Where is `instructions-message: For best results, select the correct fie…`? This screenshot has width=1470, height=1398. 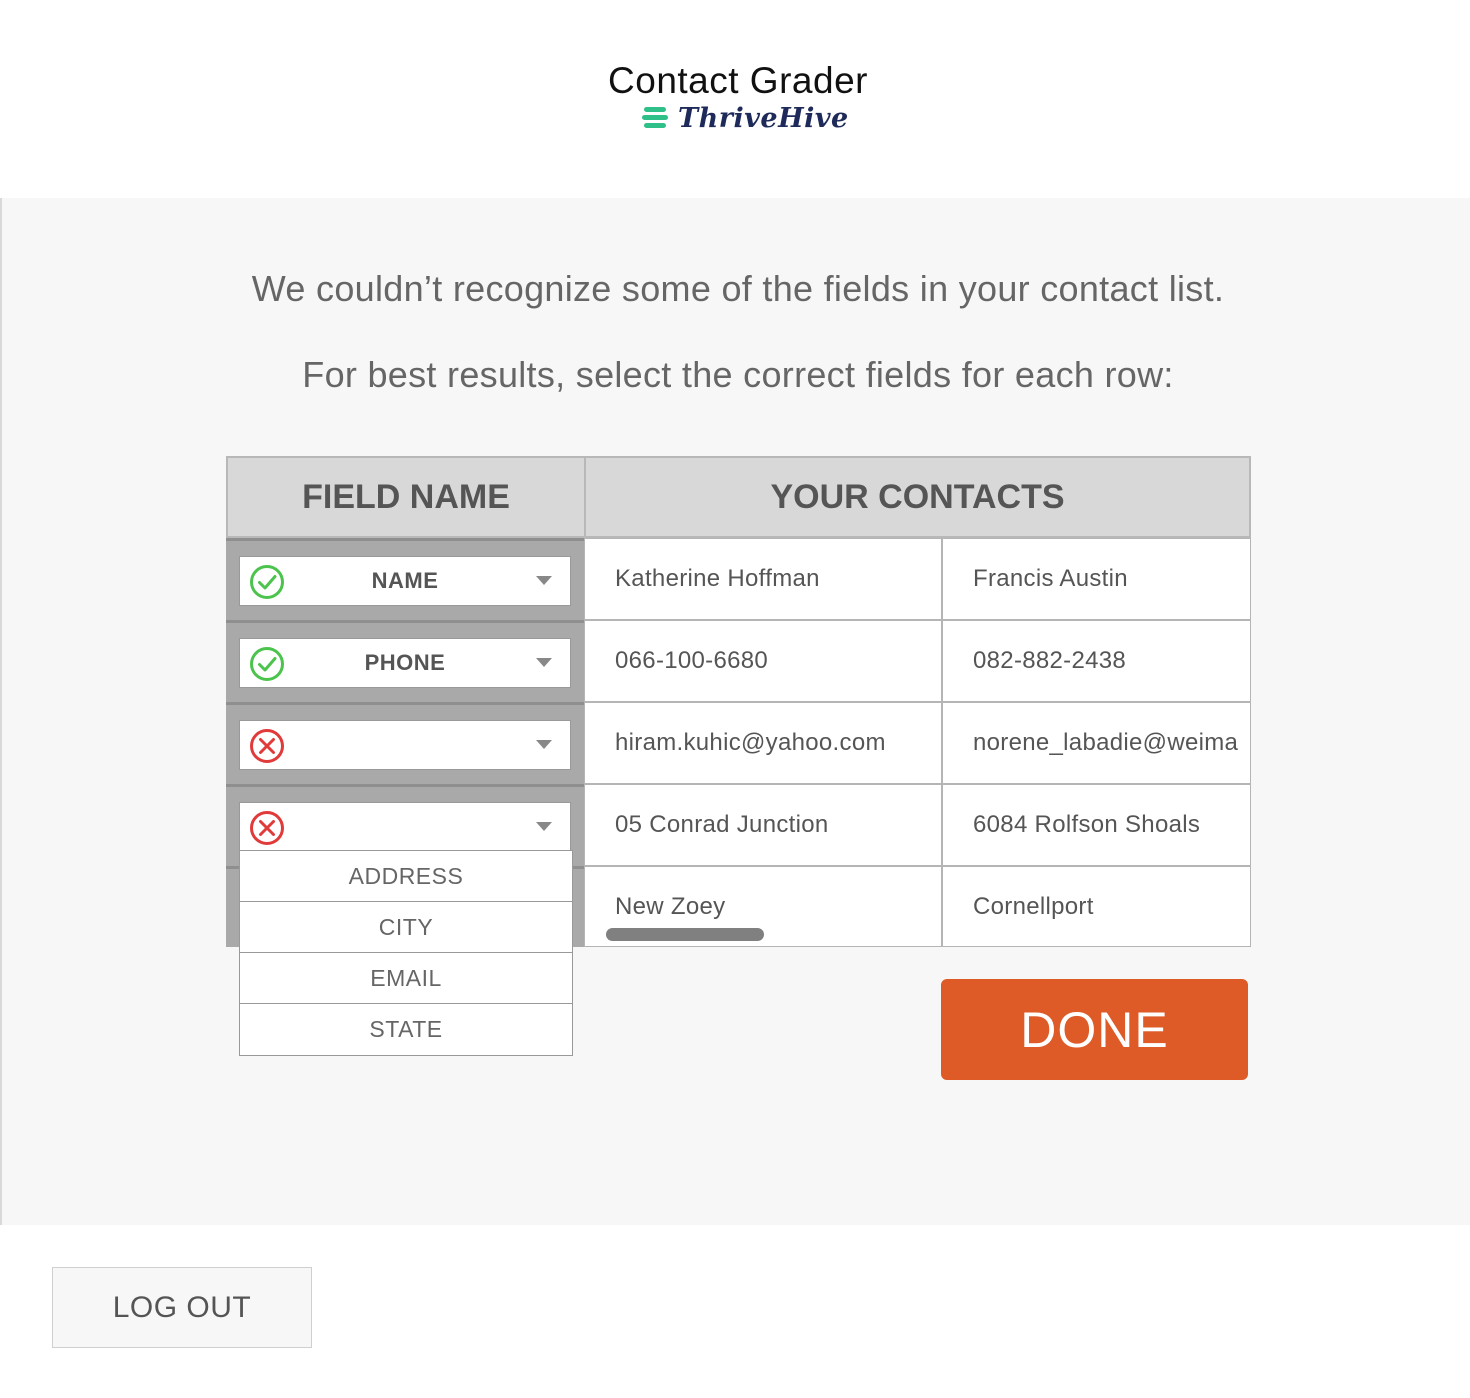 instructions-message: For best results, select the correct fie… is located at coordinates (738, 374).